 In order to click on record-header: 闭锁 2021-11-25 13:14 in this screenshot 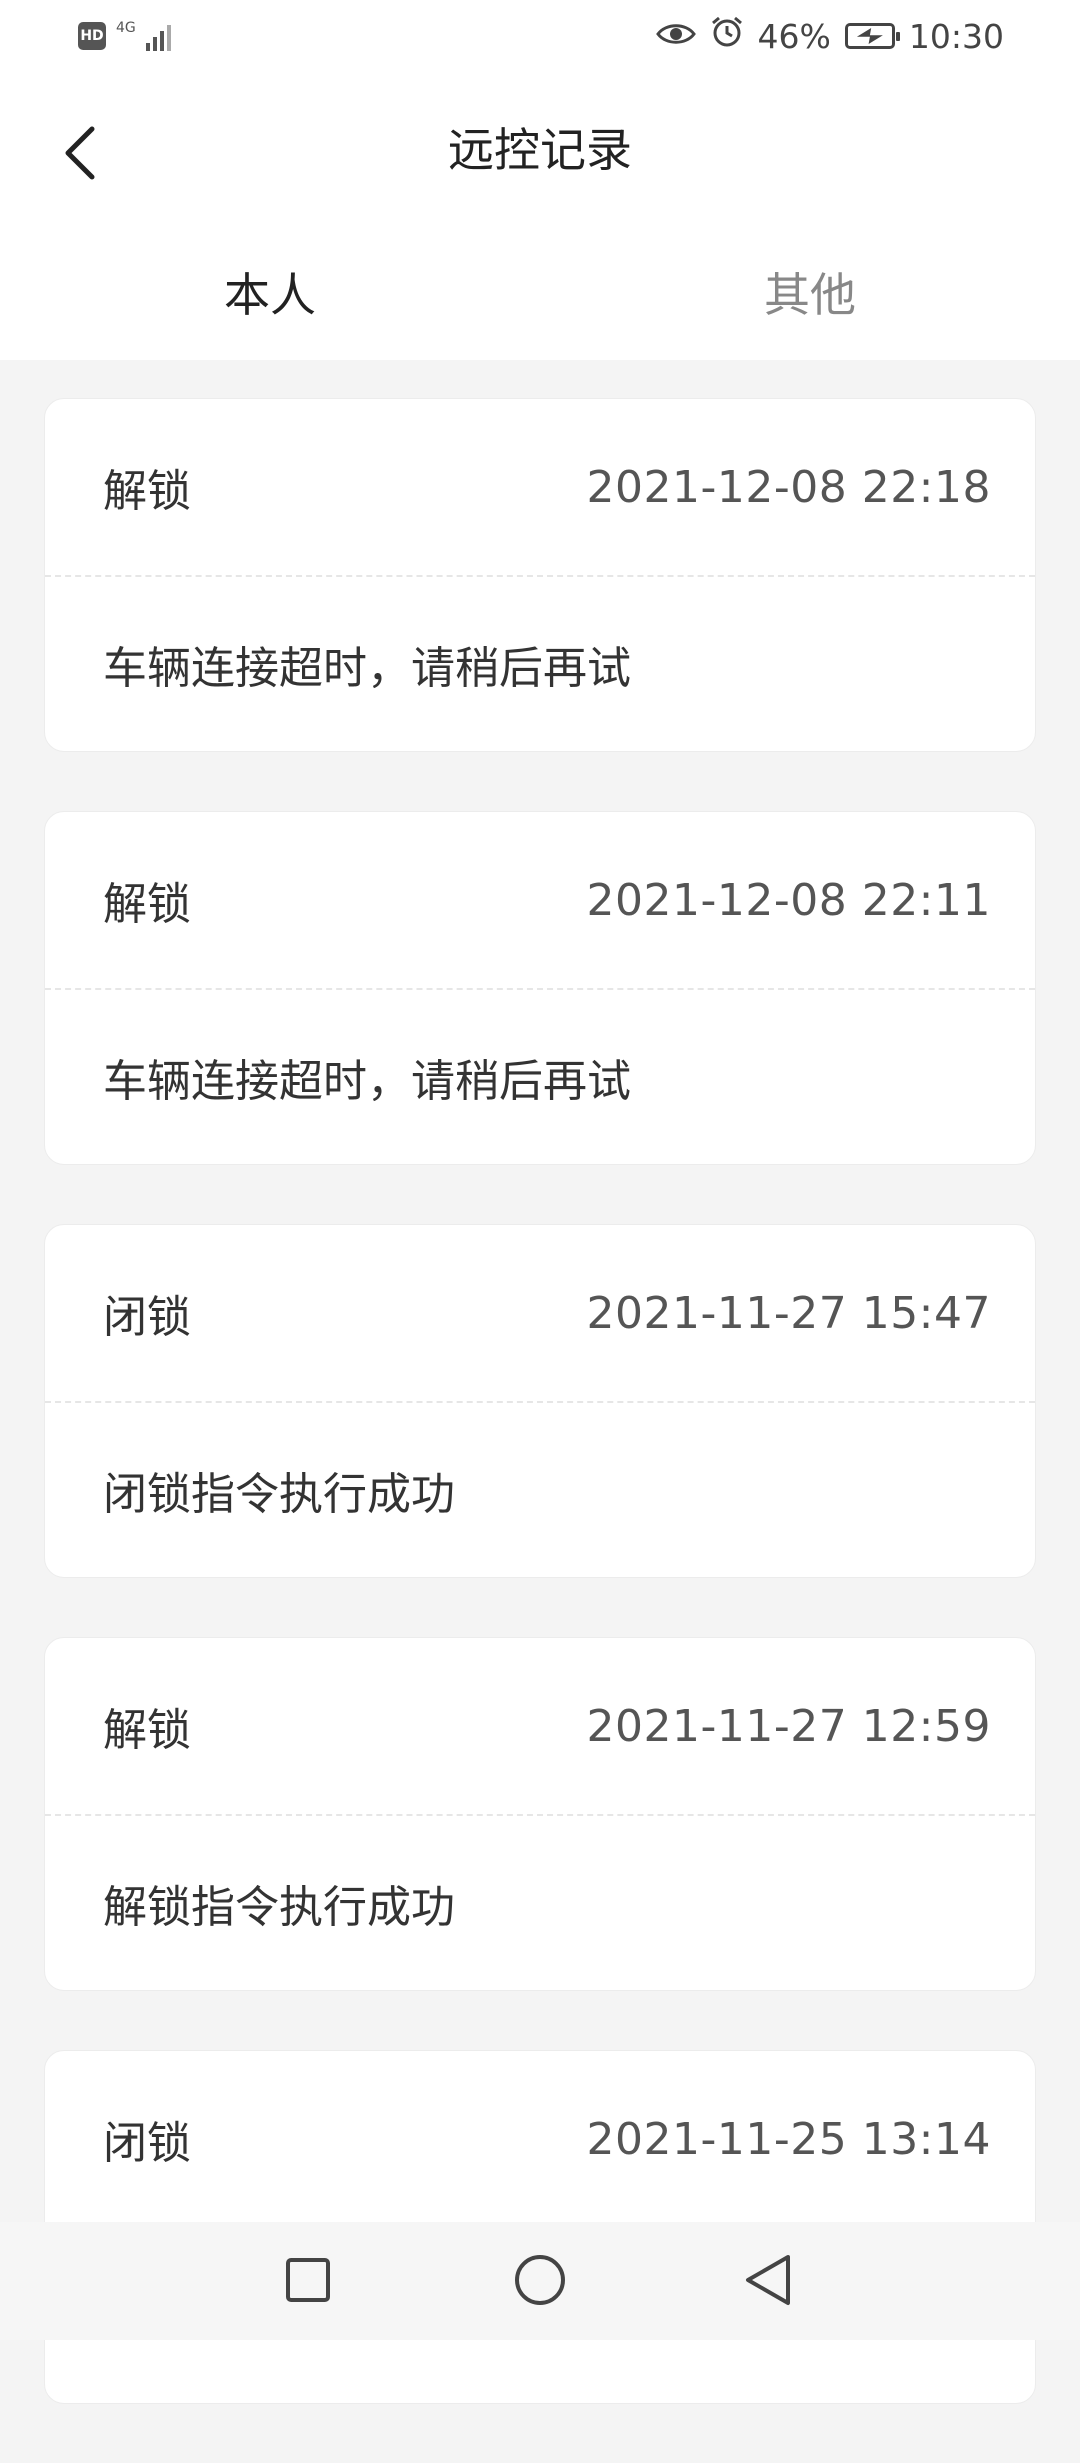, I will do `click(540, 2140)`.